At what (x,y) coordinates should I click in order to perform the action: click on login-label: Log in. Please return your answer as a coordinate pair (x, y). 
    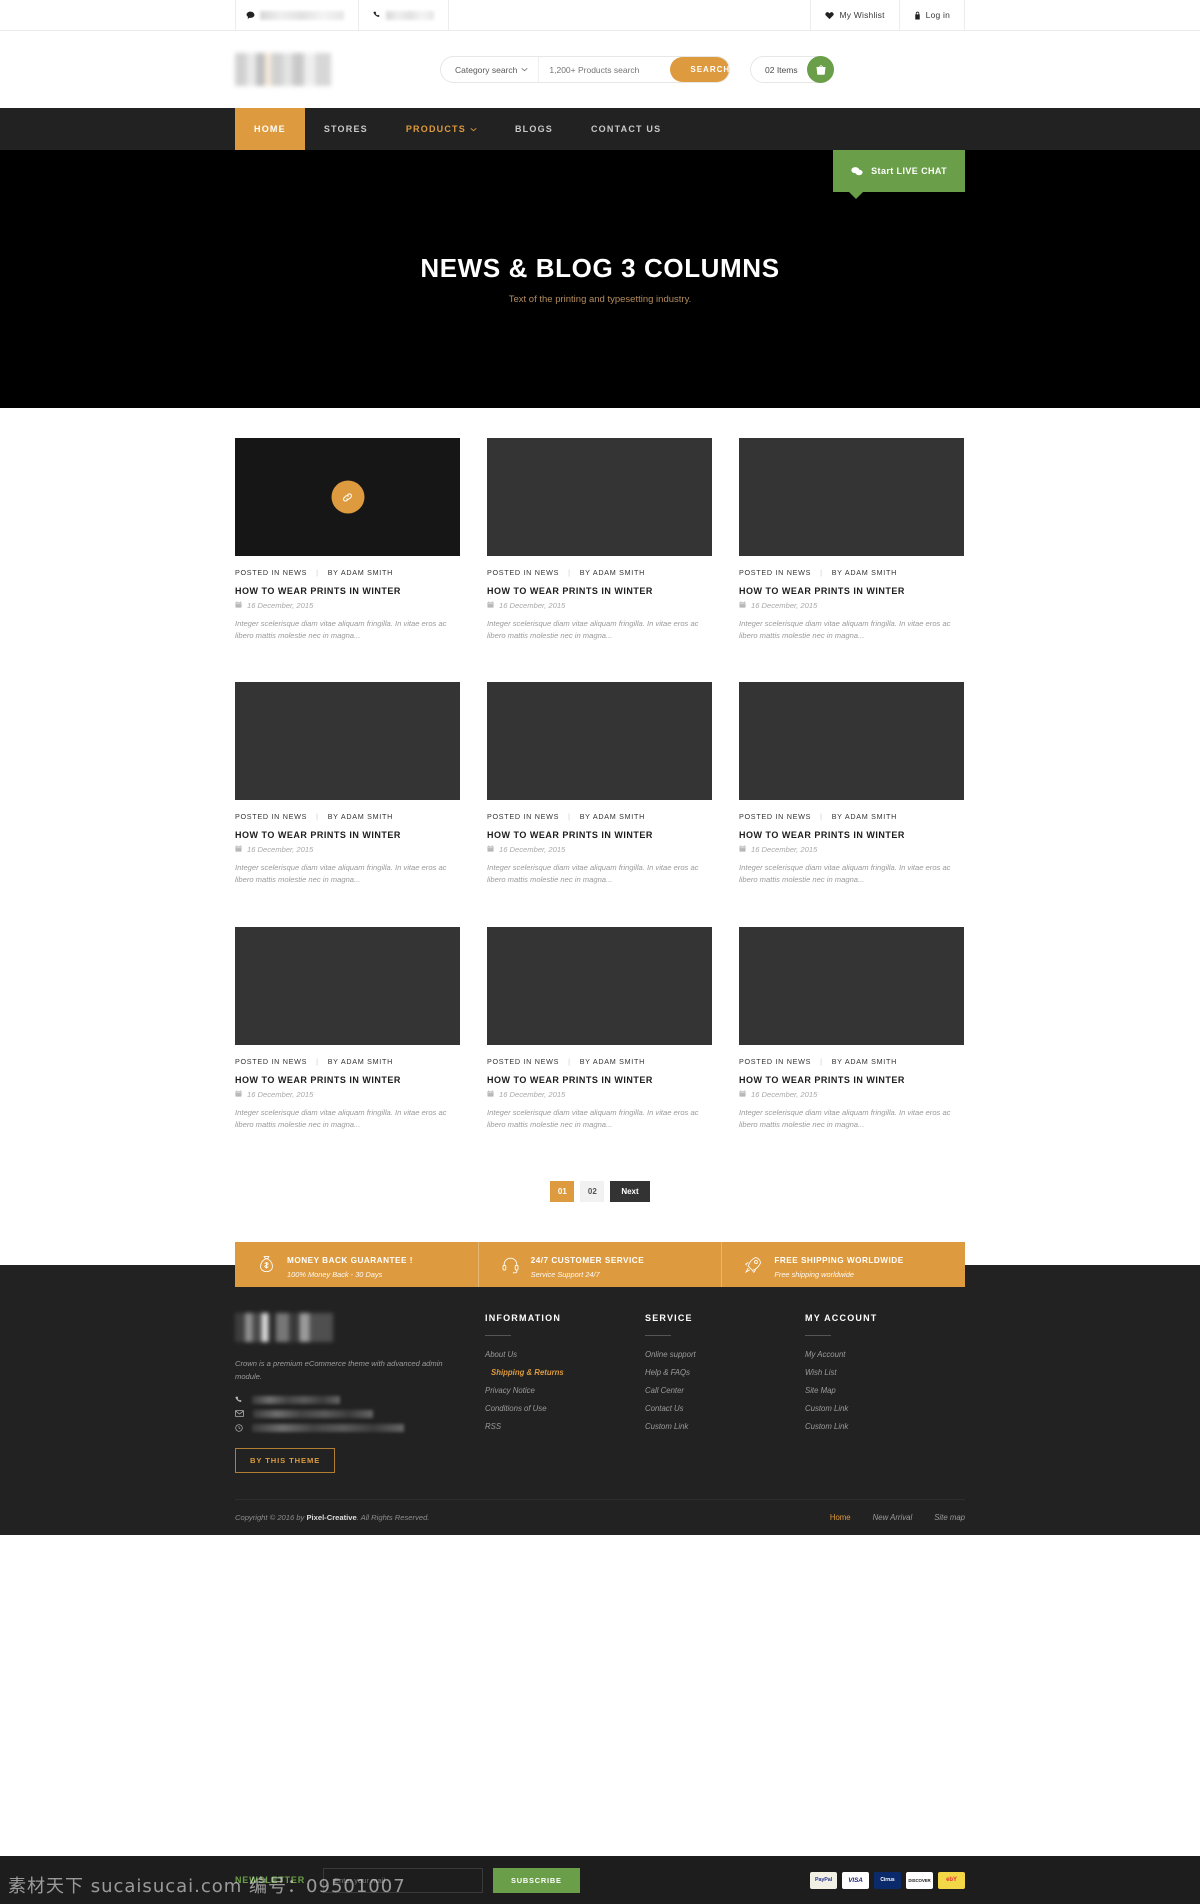
    Looking at the image, I should click on (937, 15).